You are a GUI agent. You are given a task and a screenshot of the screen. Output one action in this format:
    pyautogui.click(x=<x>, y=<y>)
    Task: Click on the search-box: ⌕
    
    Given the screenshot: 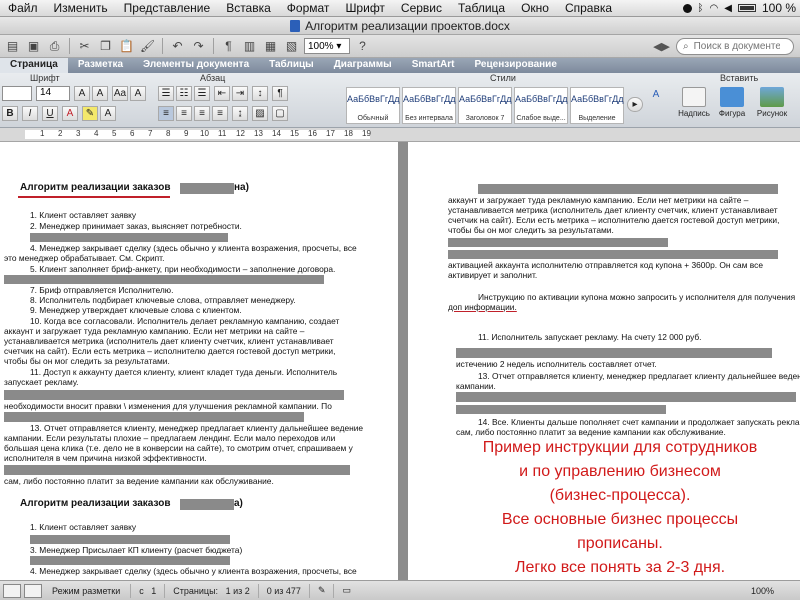 What is the action you would take?
    pyautogui.click(x=735, y=46)
    